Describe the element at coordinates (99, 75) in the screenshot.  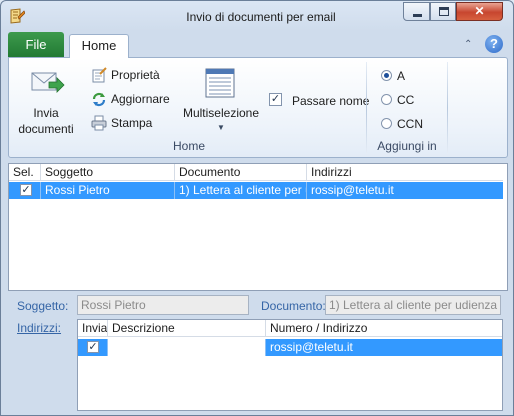
I see `properties-icon` at that location.